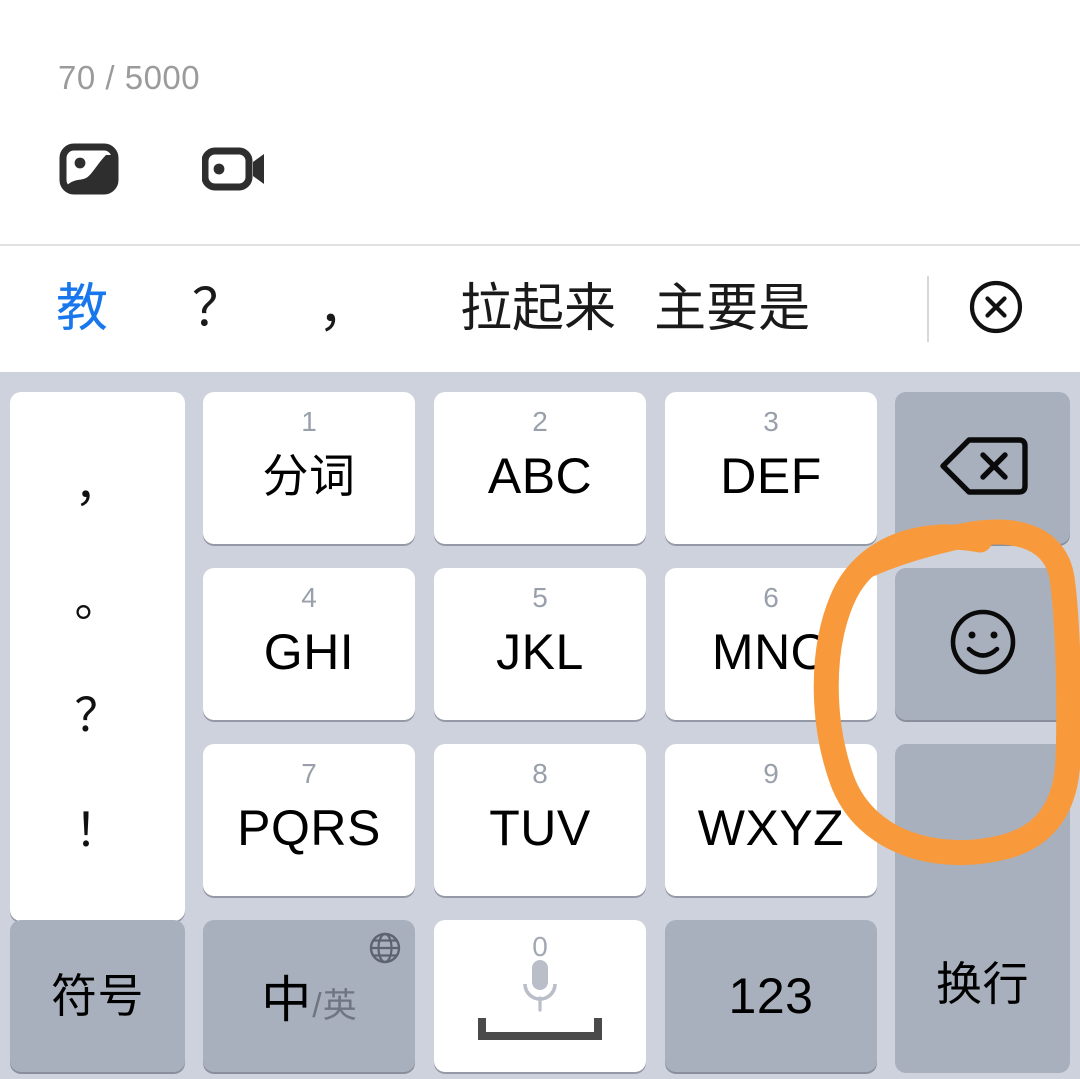 The width and height of the screenshot is (1080, 1079). I want to click on numeric-key: 123, so click(771, 996).